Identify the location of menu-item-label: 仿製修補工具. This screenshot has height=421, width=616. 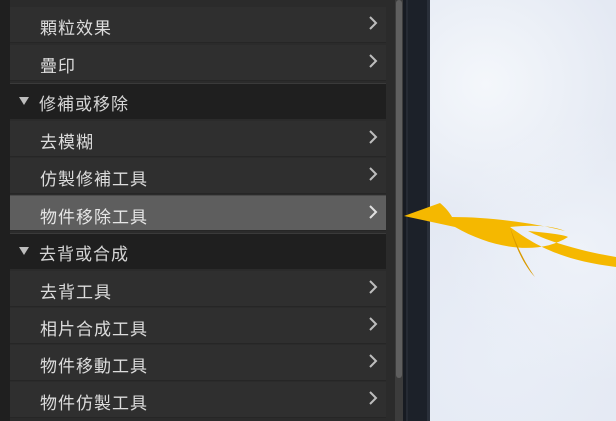
(94, 180).